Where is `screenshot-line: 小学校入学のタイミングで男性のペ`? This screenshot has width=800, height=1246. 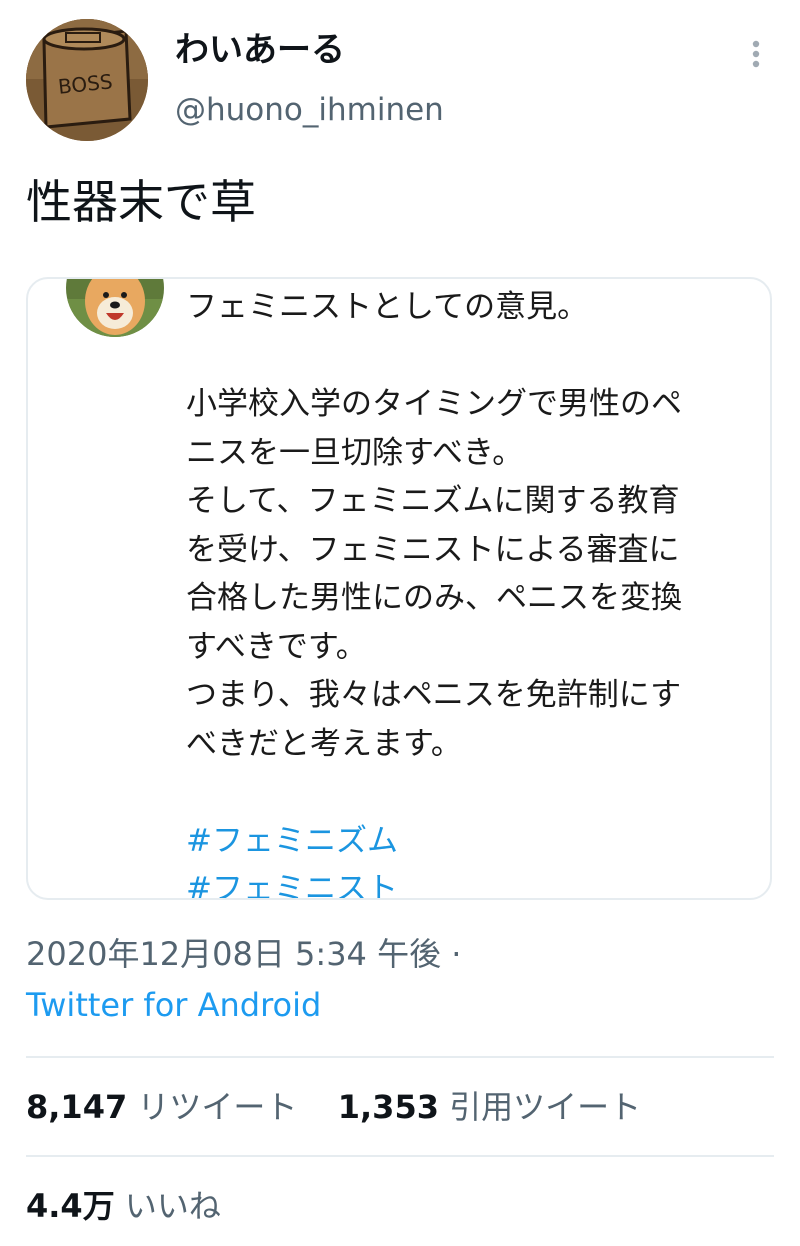
screenshot-line: 小学校入学のタイミングで男性のペ is located at coordinates (434, 404).